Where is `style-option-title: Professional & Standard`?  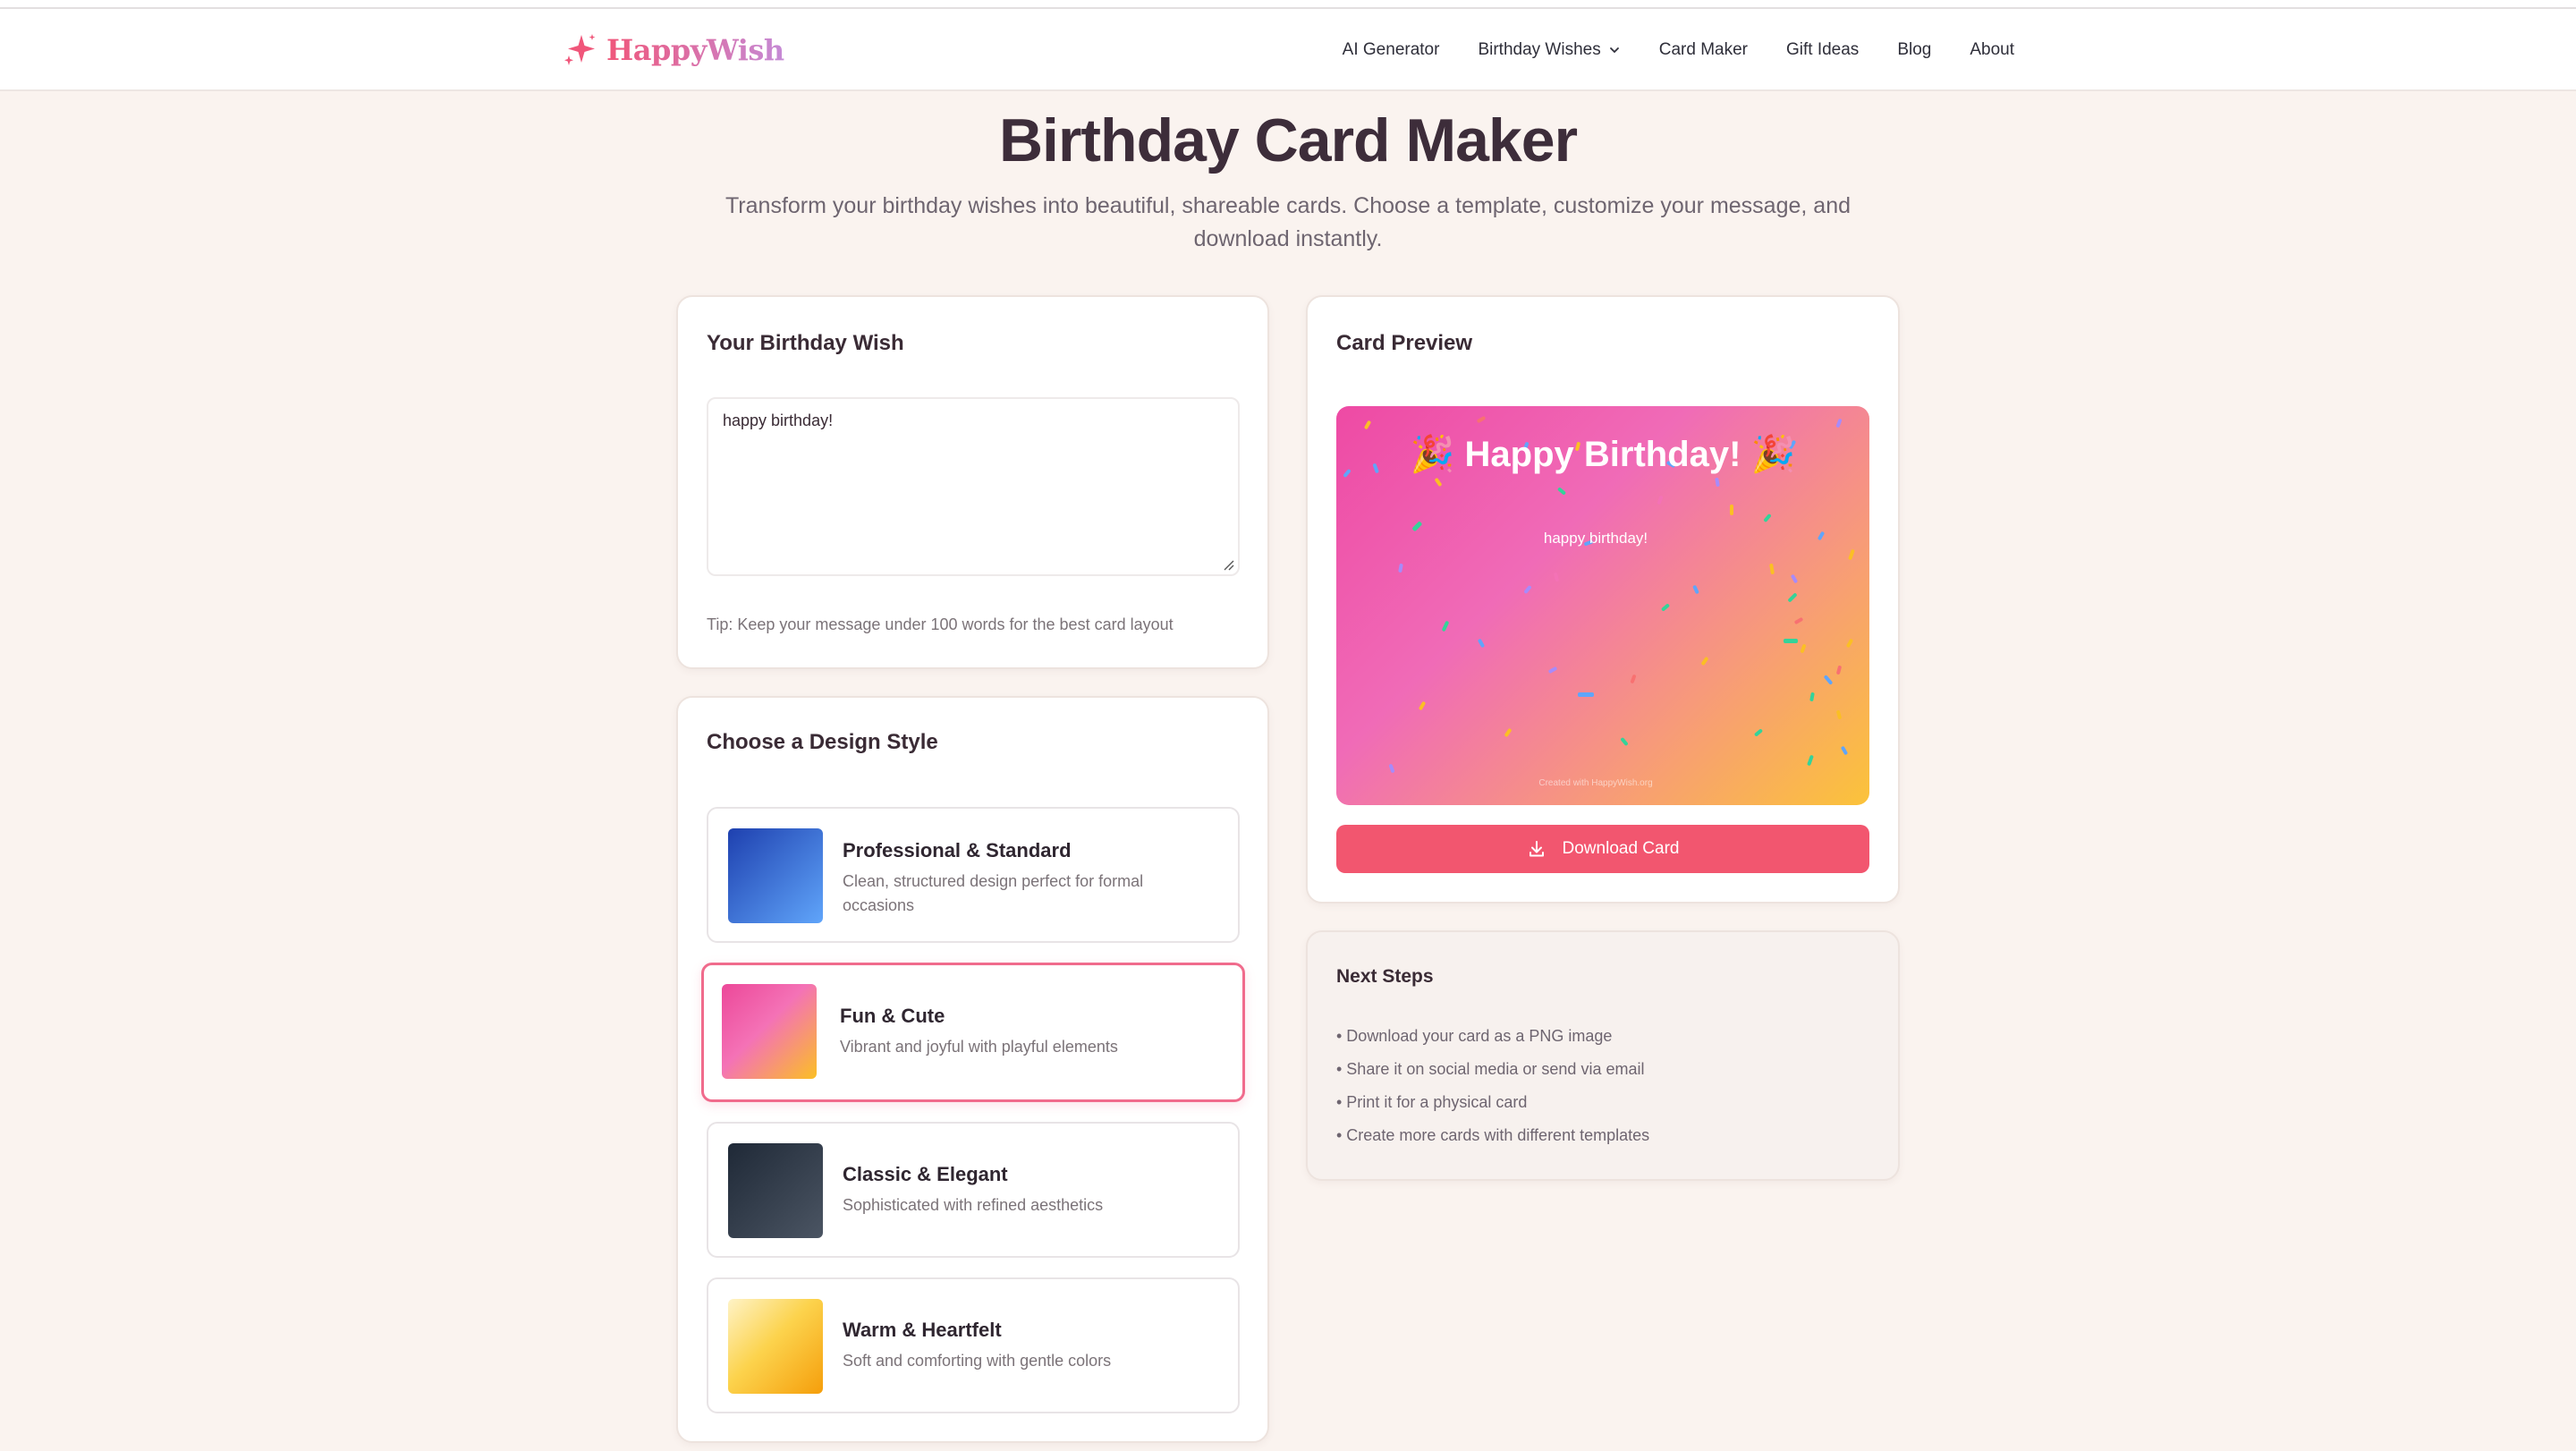
style-option-title: Professional & Standard is located at coordinates (957, 850).